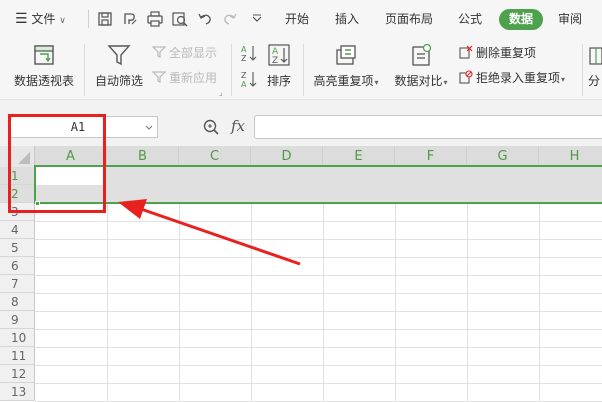  Describe the element at coordinates (43, 81) in the screenshot. I see `pivot-table-label: 数据透视表` at that location.